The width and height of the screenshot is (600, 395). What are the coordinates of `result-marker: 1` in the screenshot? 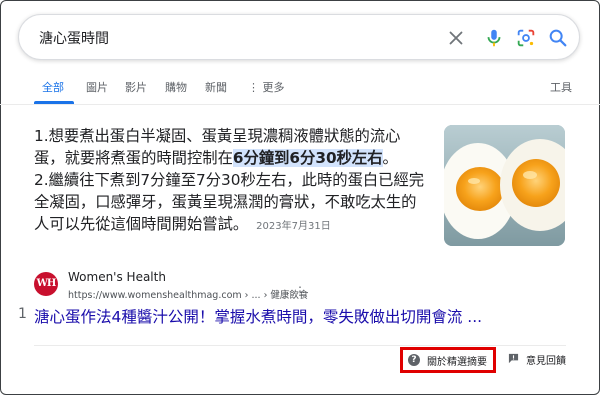 It's located at (22, 314).